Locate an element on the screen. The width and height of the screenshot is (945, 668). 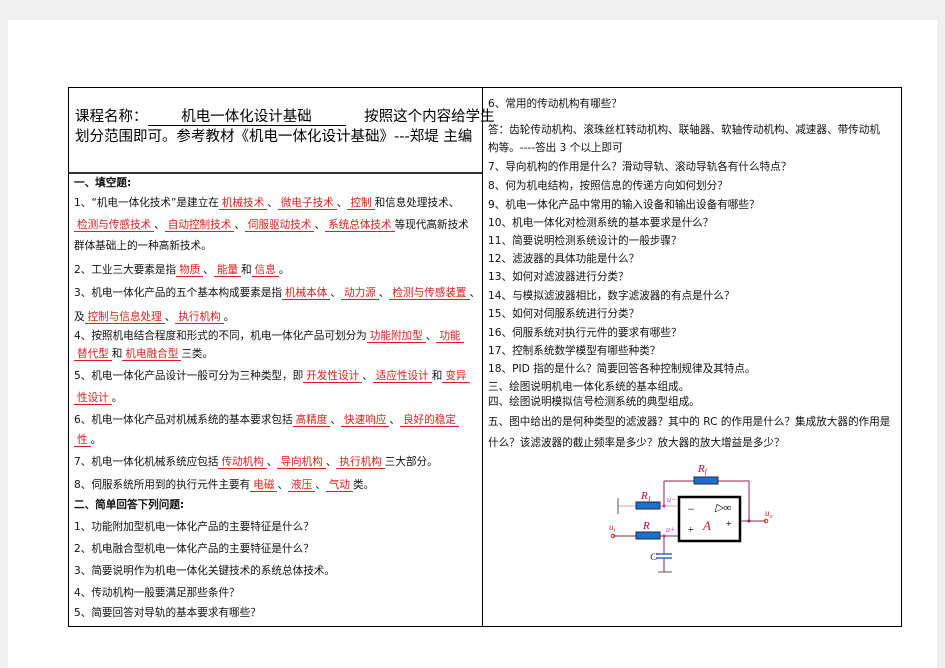
text-line: 检测与传感技术、自动控制技术、伺服驱动技术、系统总体技术 等现代高新技术 is located at coordinates (271, 225).